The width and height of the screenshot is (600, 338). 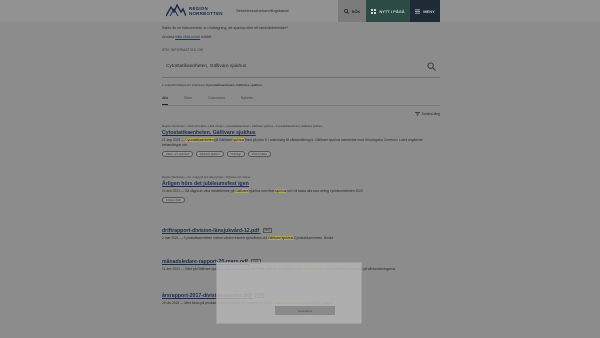 What do you see at coordinates (199, 140) in the screenshot?
I see `snippet-highlight: Cytostatikaenheten` at bounding box center [199, 140].